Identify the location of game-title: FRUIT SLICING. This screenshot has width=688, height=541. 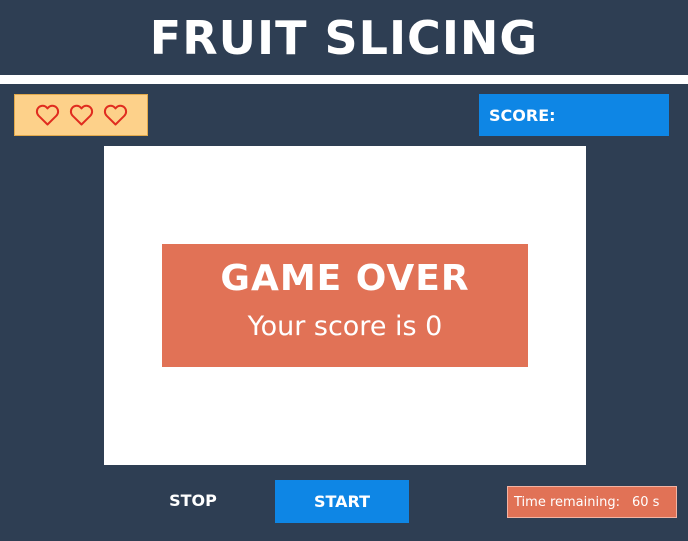
(344, 37).